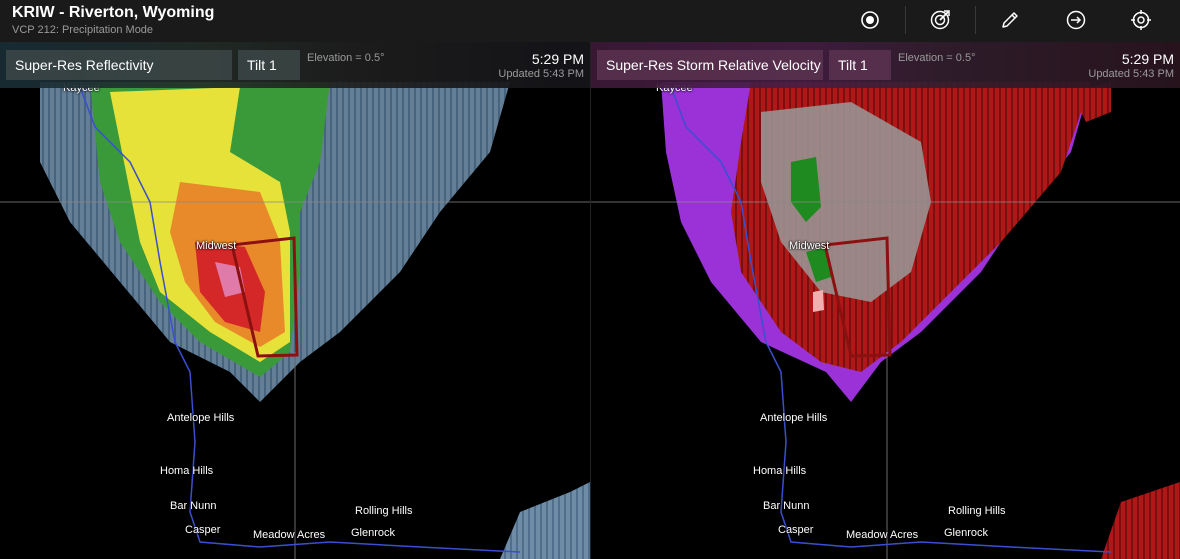  I want to click on vcp-mode-label: VCP 212: Precipitation Mode, so click(83, 30).